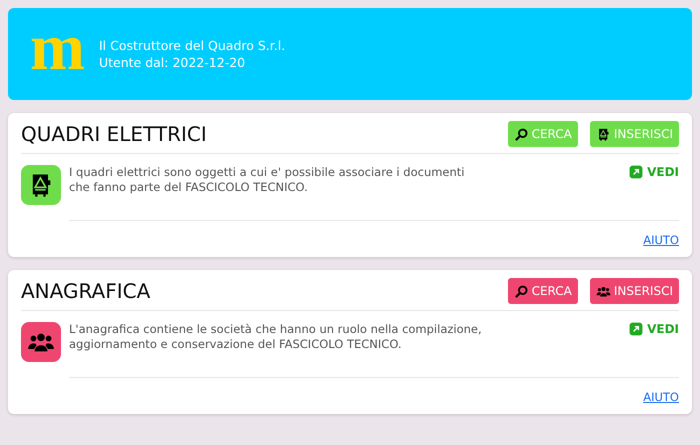 The width and height of the screenshot is (700, 445). Describe the element at coordinates (192, 45) in the screenshot. I see `company-name: Il Costruttore del Quadro S.r.l.` at that location.